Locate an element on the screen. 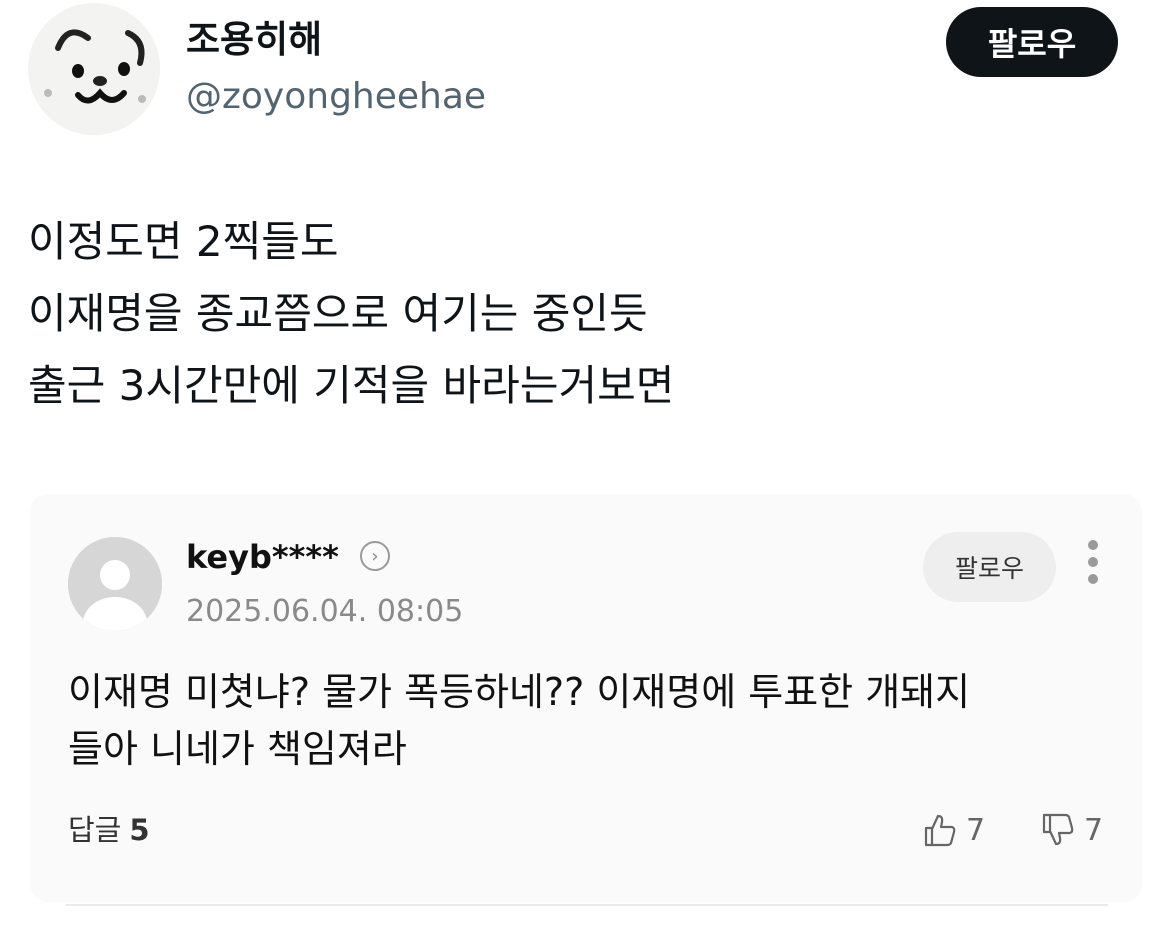  comment-text-line: 이재명 미쳣냐? 물가 폭등하네?? 이재명에 투표한 개돼지 is located at coordinates (519, 692).